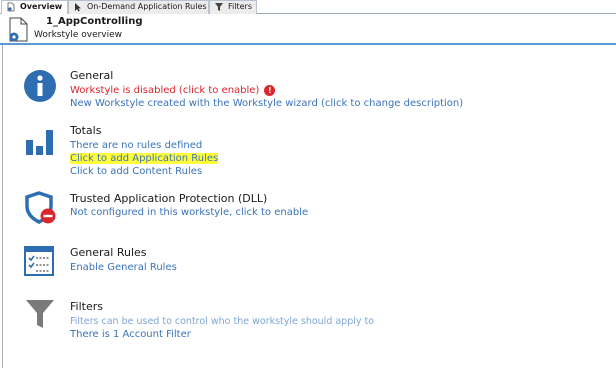  I want to click on tab-label: Filters, so click(240, 6).